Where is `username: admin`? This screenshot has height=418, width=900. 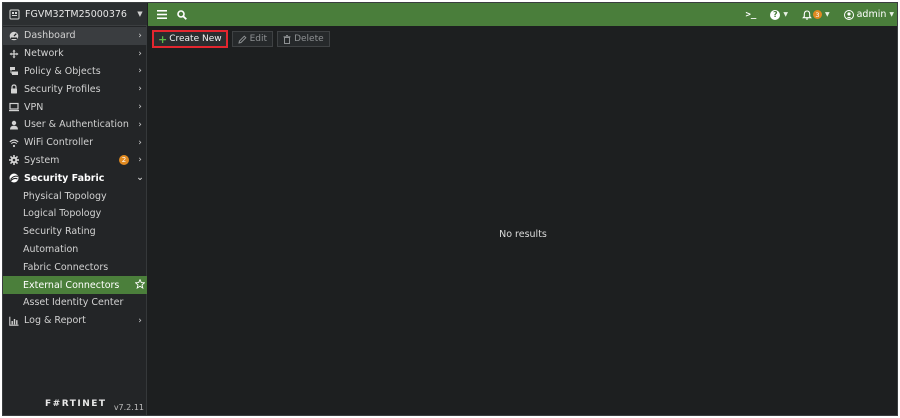 username: admin is located at coordinates (871, 14).